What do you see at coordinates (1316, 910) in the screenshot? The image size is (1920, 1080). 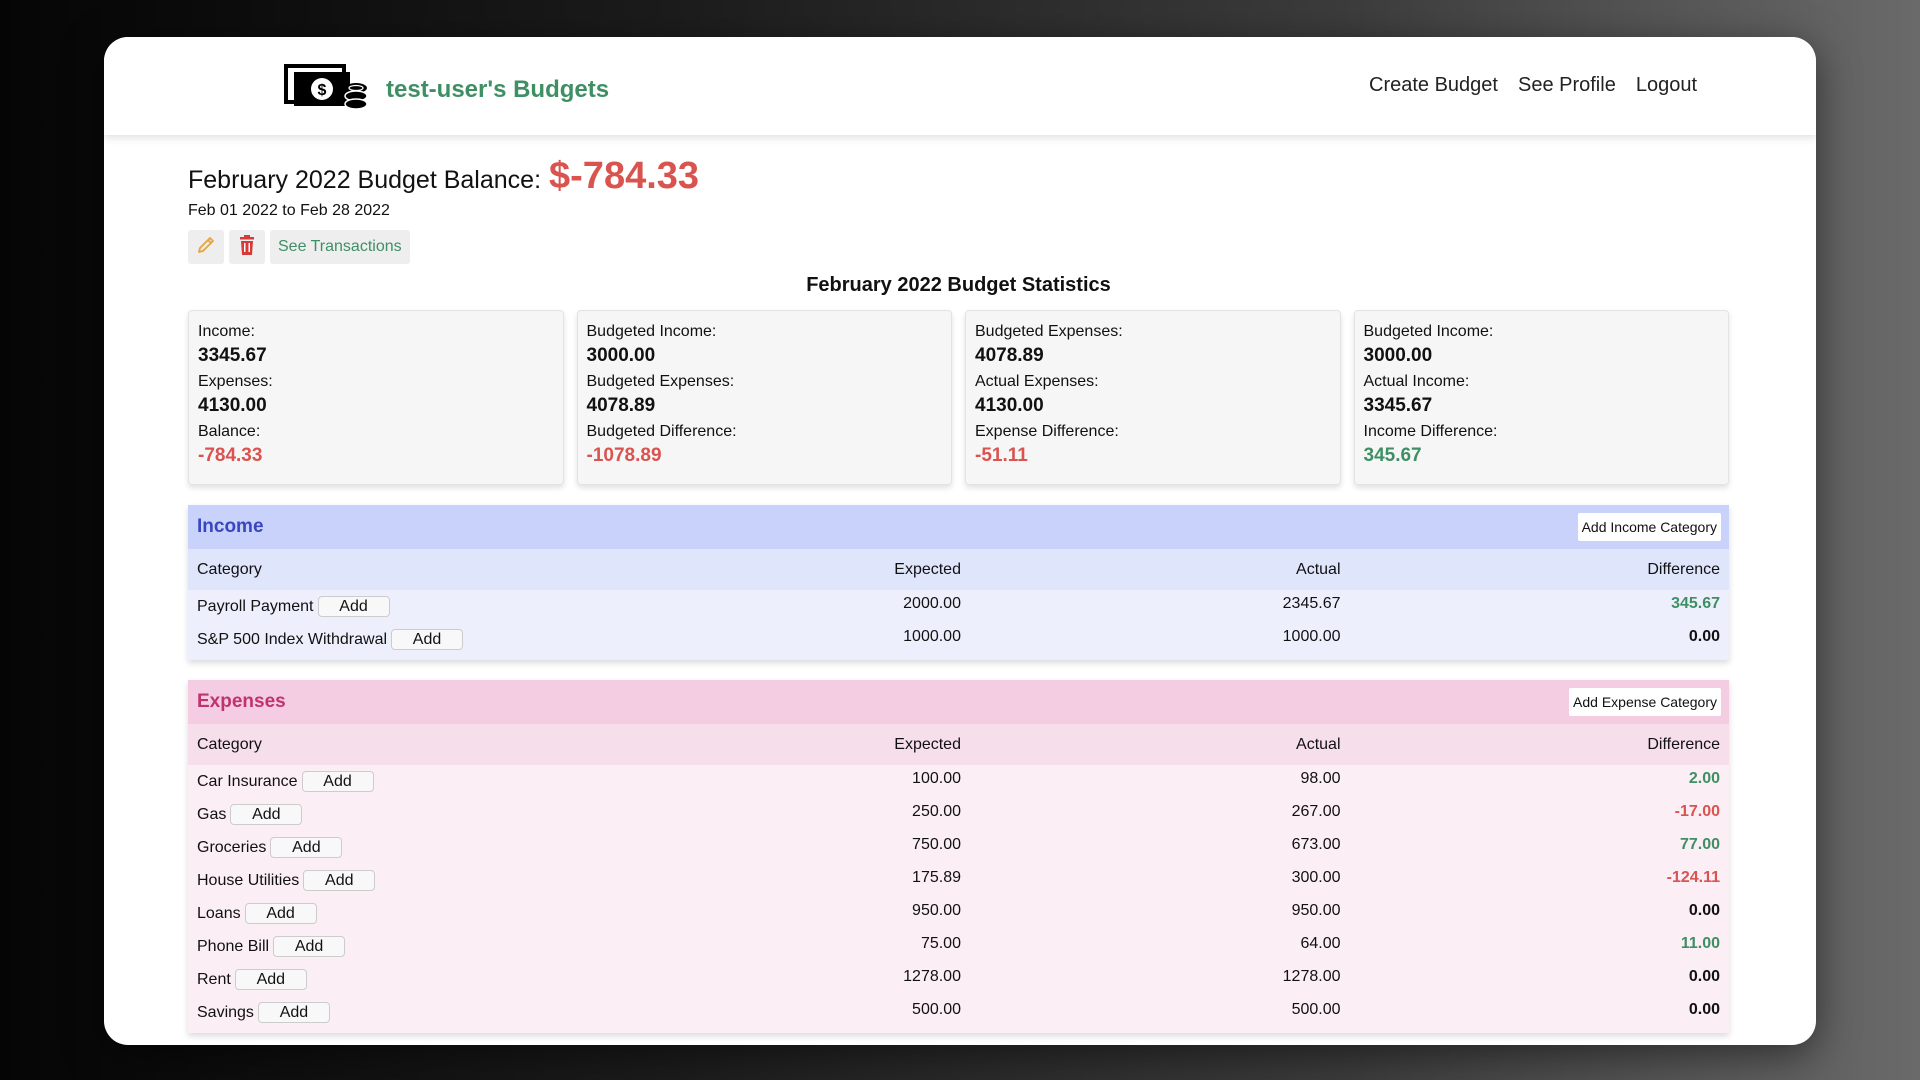 I see `actual-value: 950.00` at bounding box center [1316, 910].